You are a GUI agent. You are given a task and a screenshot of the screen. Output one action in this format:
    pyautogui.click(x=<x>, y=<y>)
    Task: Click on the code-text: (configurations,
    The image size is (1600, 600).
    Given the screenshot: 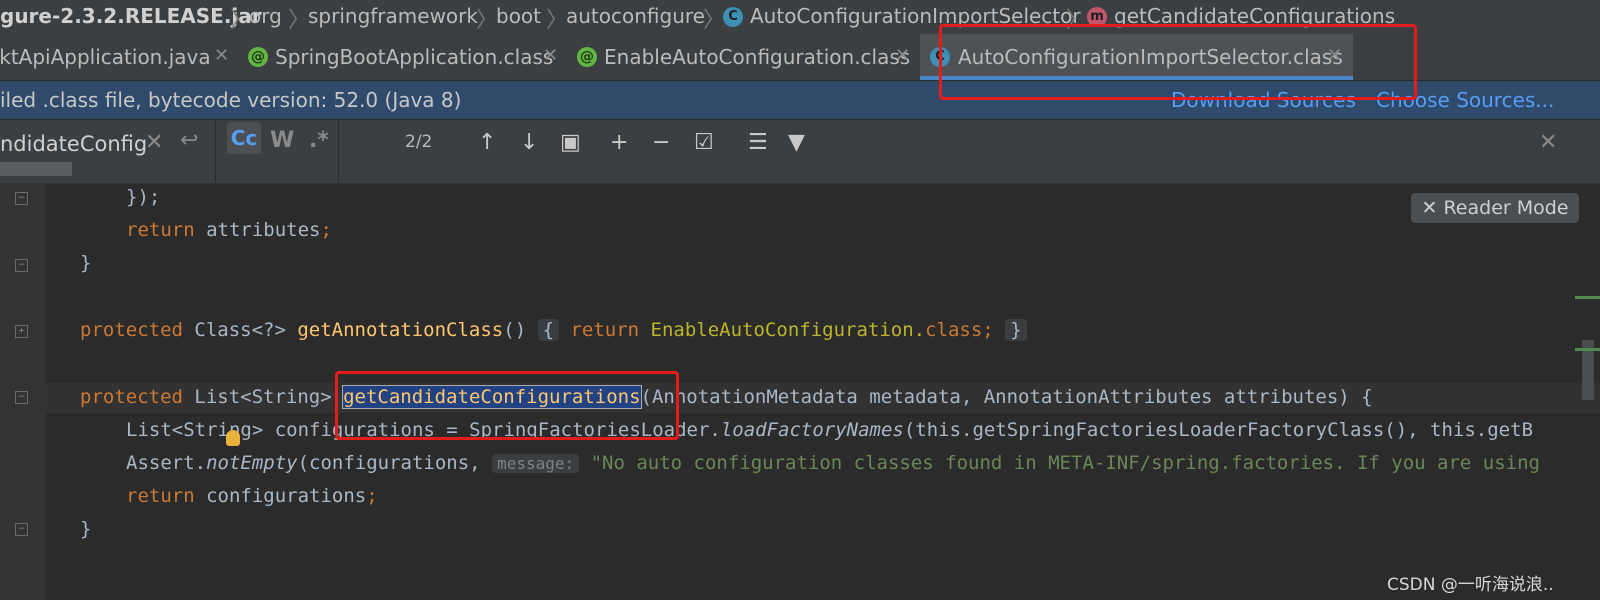 What is the action you would take?
    pyautogui.click(x=395, y=463)
    